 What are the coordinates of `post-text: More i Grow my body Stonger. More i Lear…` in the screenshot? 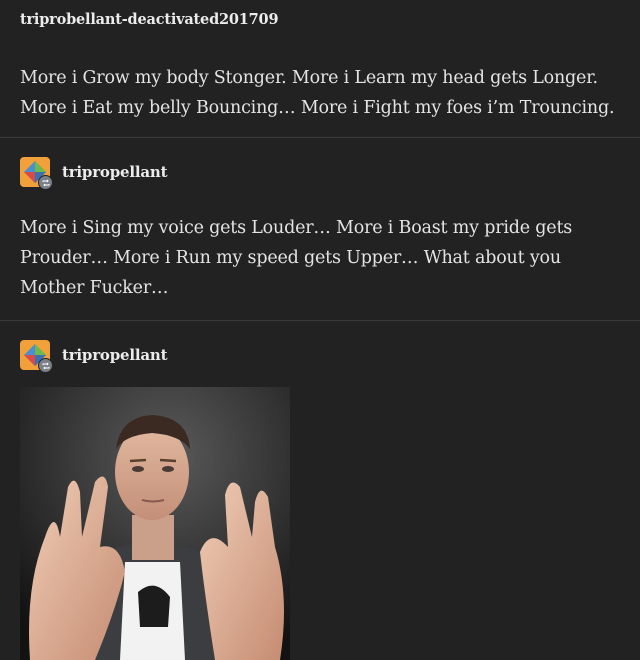 It's located at (317, 93).